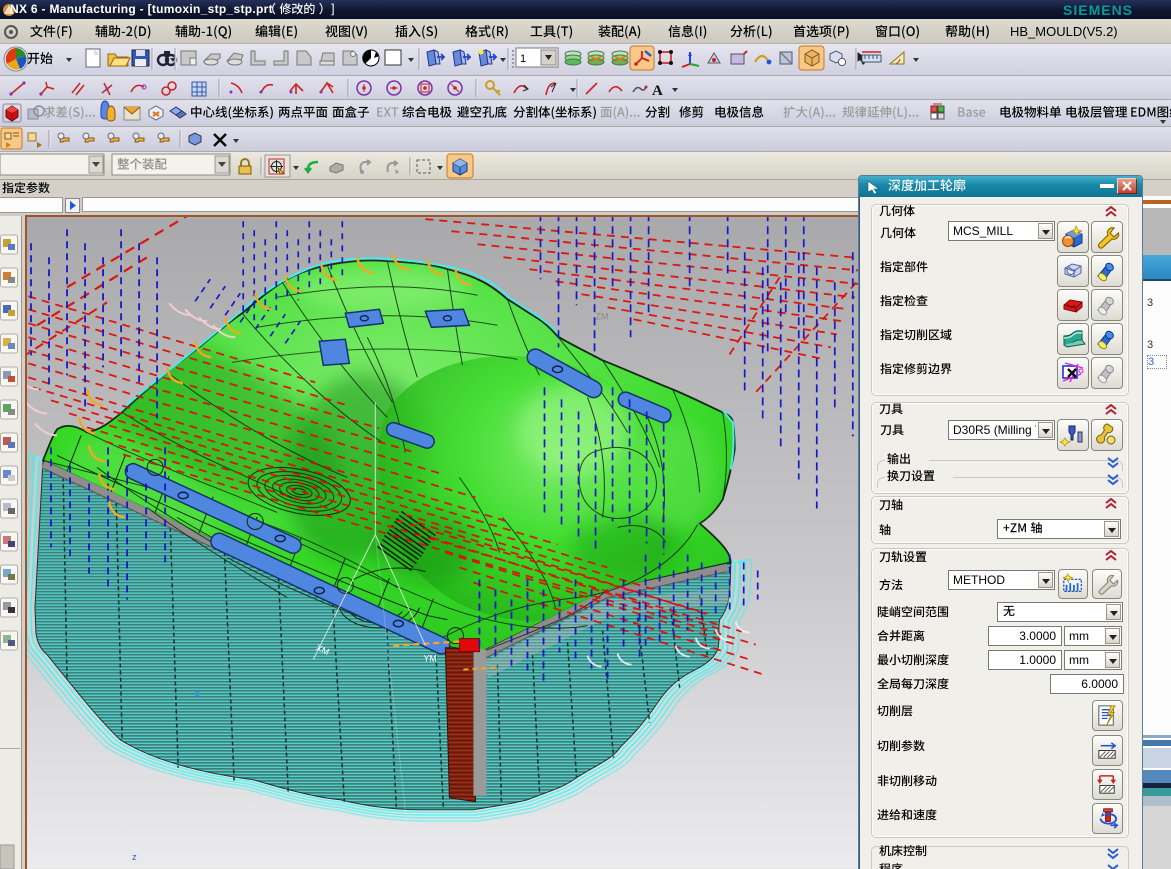 The width and height of the screenshot is (1171, 869). What do you see at coordinates (430, 659) in the screenshot?
I see `svg-text: YM` at bounding box center [430, 659].